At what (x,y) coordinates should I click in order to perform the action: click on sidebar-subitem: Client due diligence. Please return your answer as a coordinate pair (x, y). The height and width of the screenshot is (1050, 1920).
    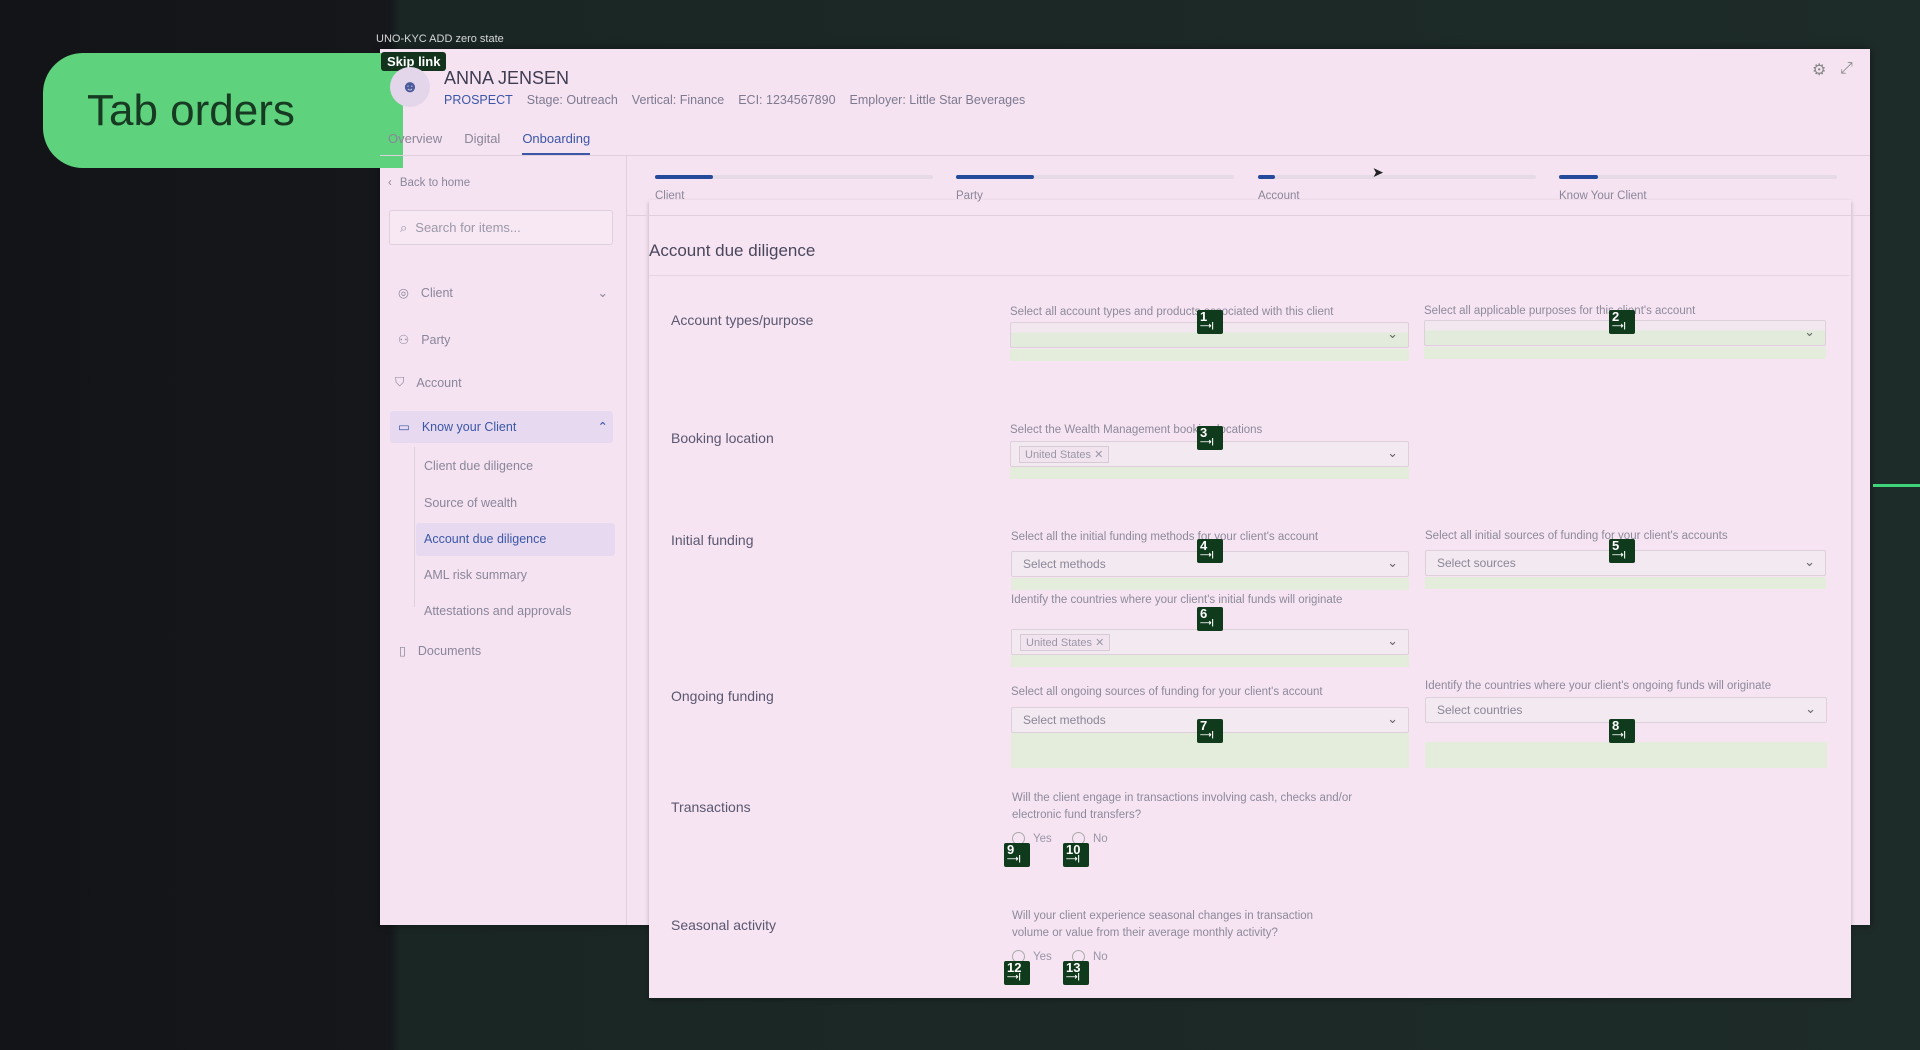
    Looking at the image, I should click on (478, 466).